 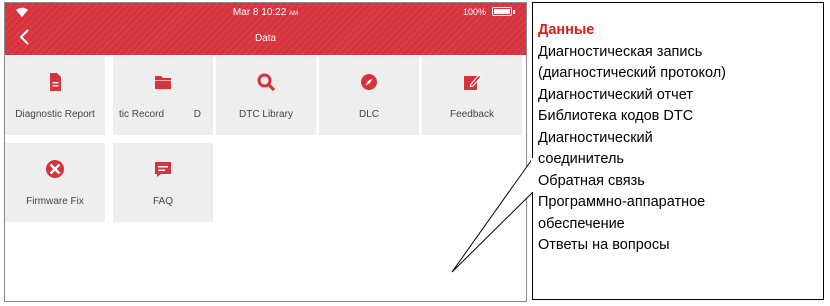 I want to click on battery-nub, so click(x=514, y=12).